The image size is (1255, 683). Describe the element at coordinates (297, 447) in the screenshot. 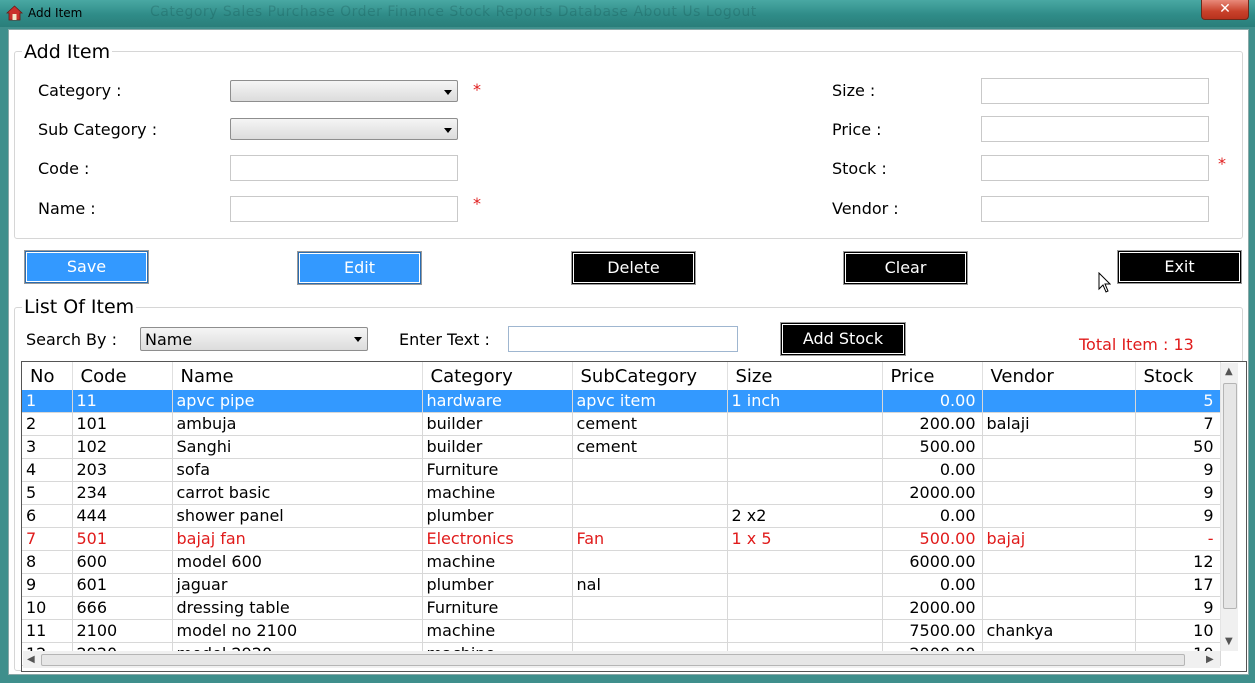

I see `table-cell: Sanghi` at that location.